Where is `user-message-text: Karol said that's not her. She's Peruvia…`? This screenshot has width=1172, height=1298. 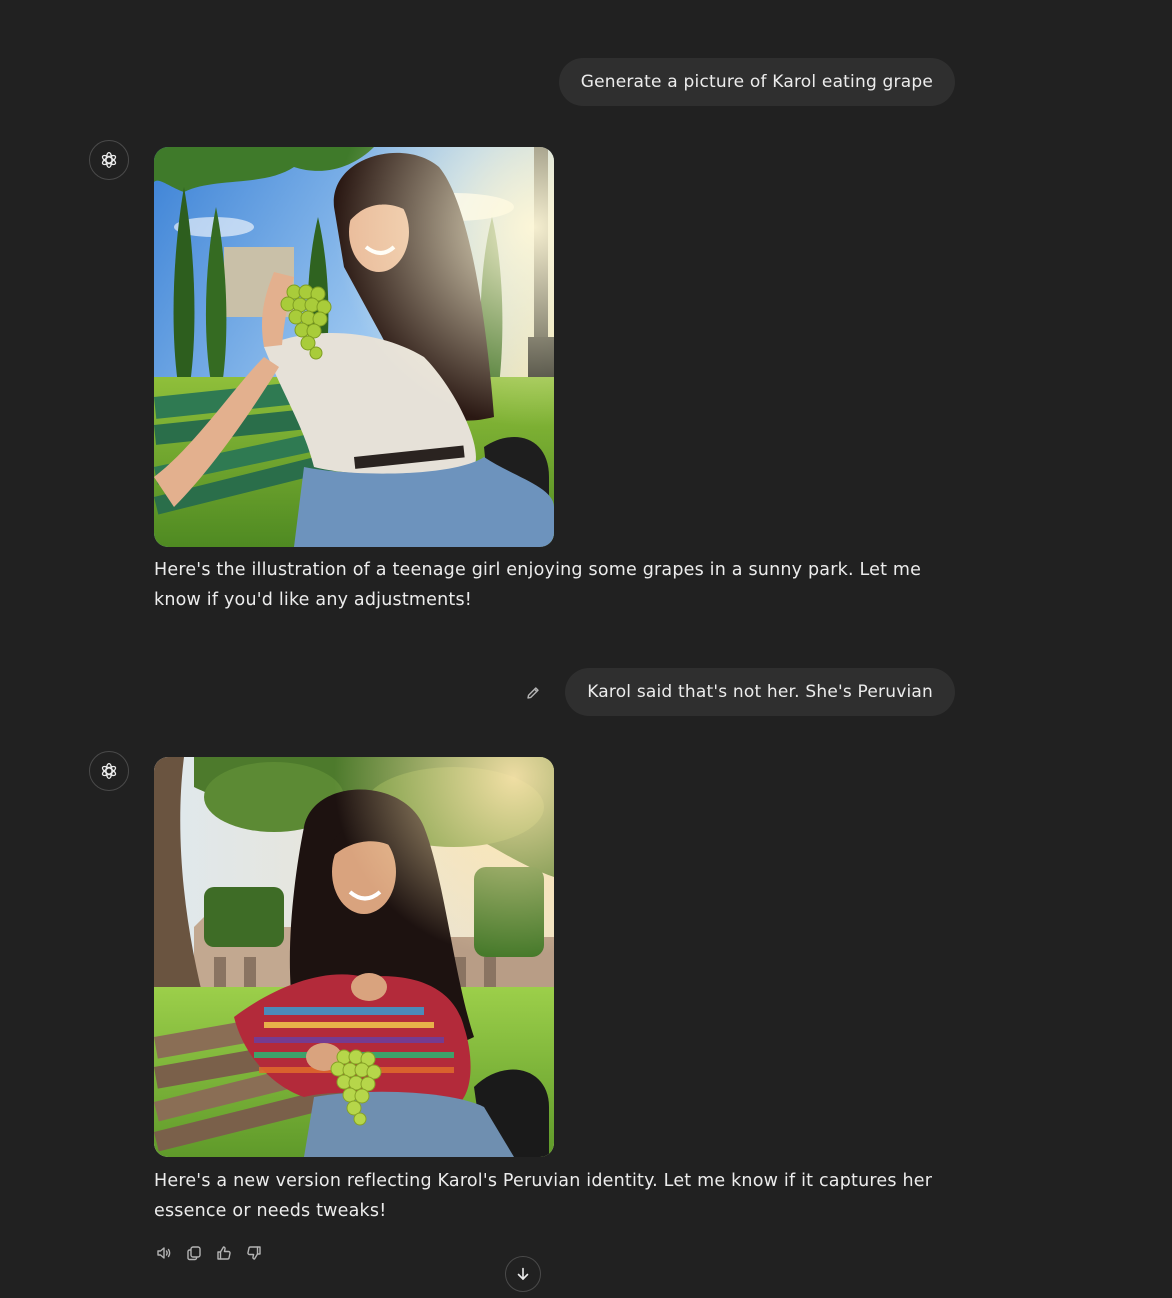
user-message-text: Karol said that's not her. She's Peruvia… is located at coordinates (760, 692).